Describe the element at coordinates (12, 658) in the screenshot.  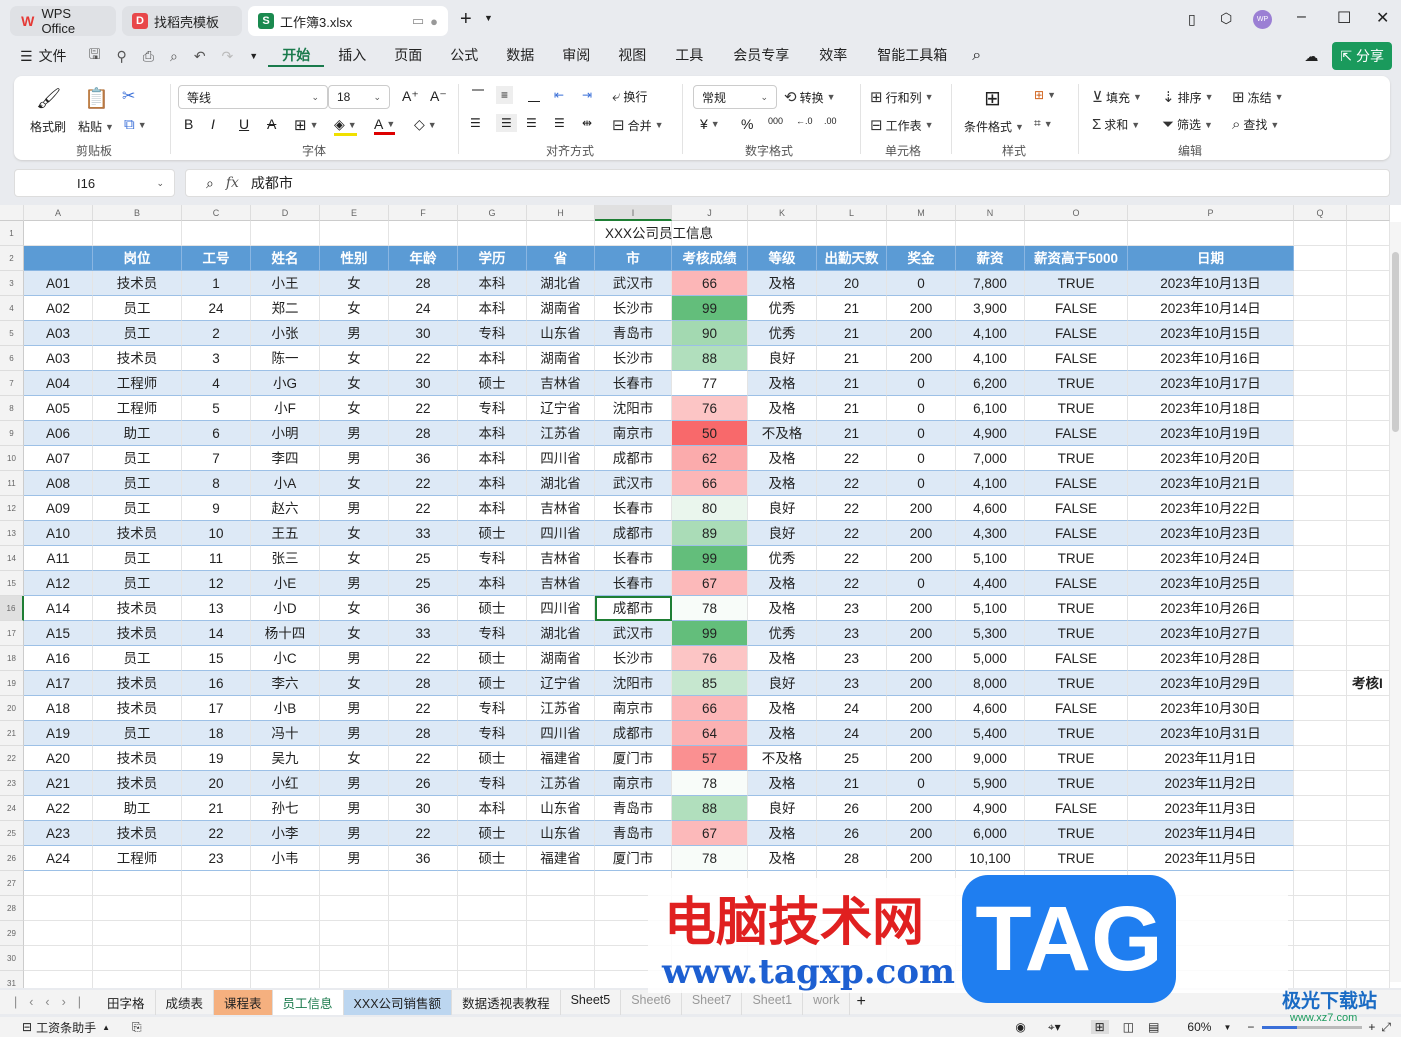
I see `row-header: 18` at that location.